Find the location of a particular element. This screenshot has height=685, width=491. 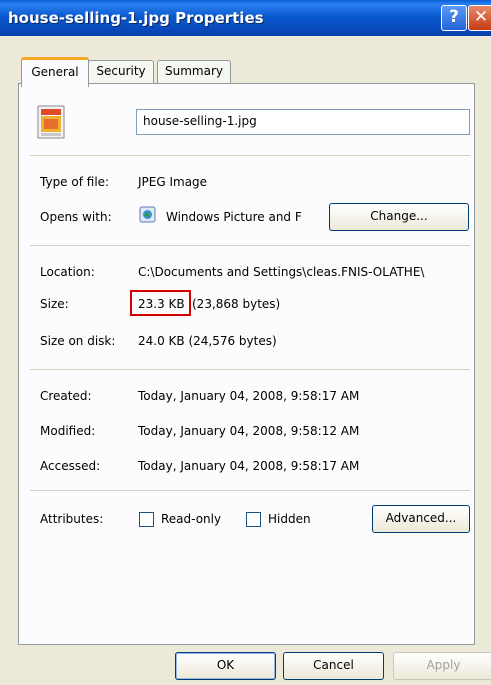

size-on-disk-value: 24.0 KB (24,576 bytes) is located at coordinates (207, 341).